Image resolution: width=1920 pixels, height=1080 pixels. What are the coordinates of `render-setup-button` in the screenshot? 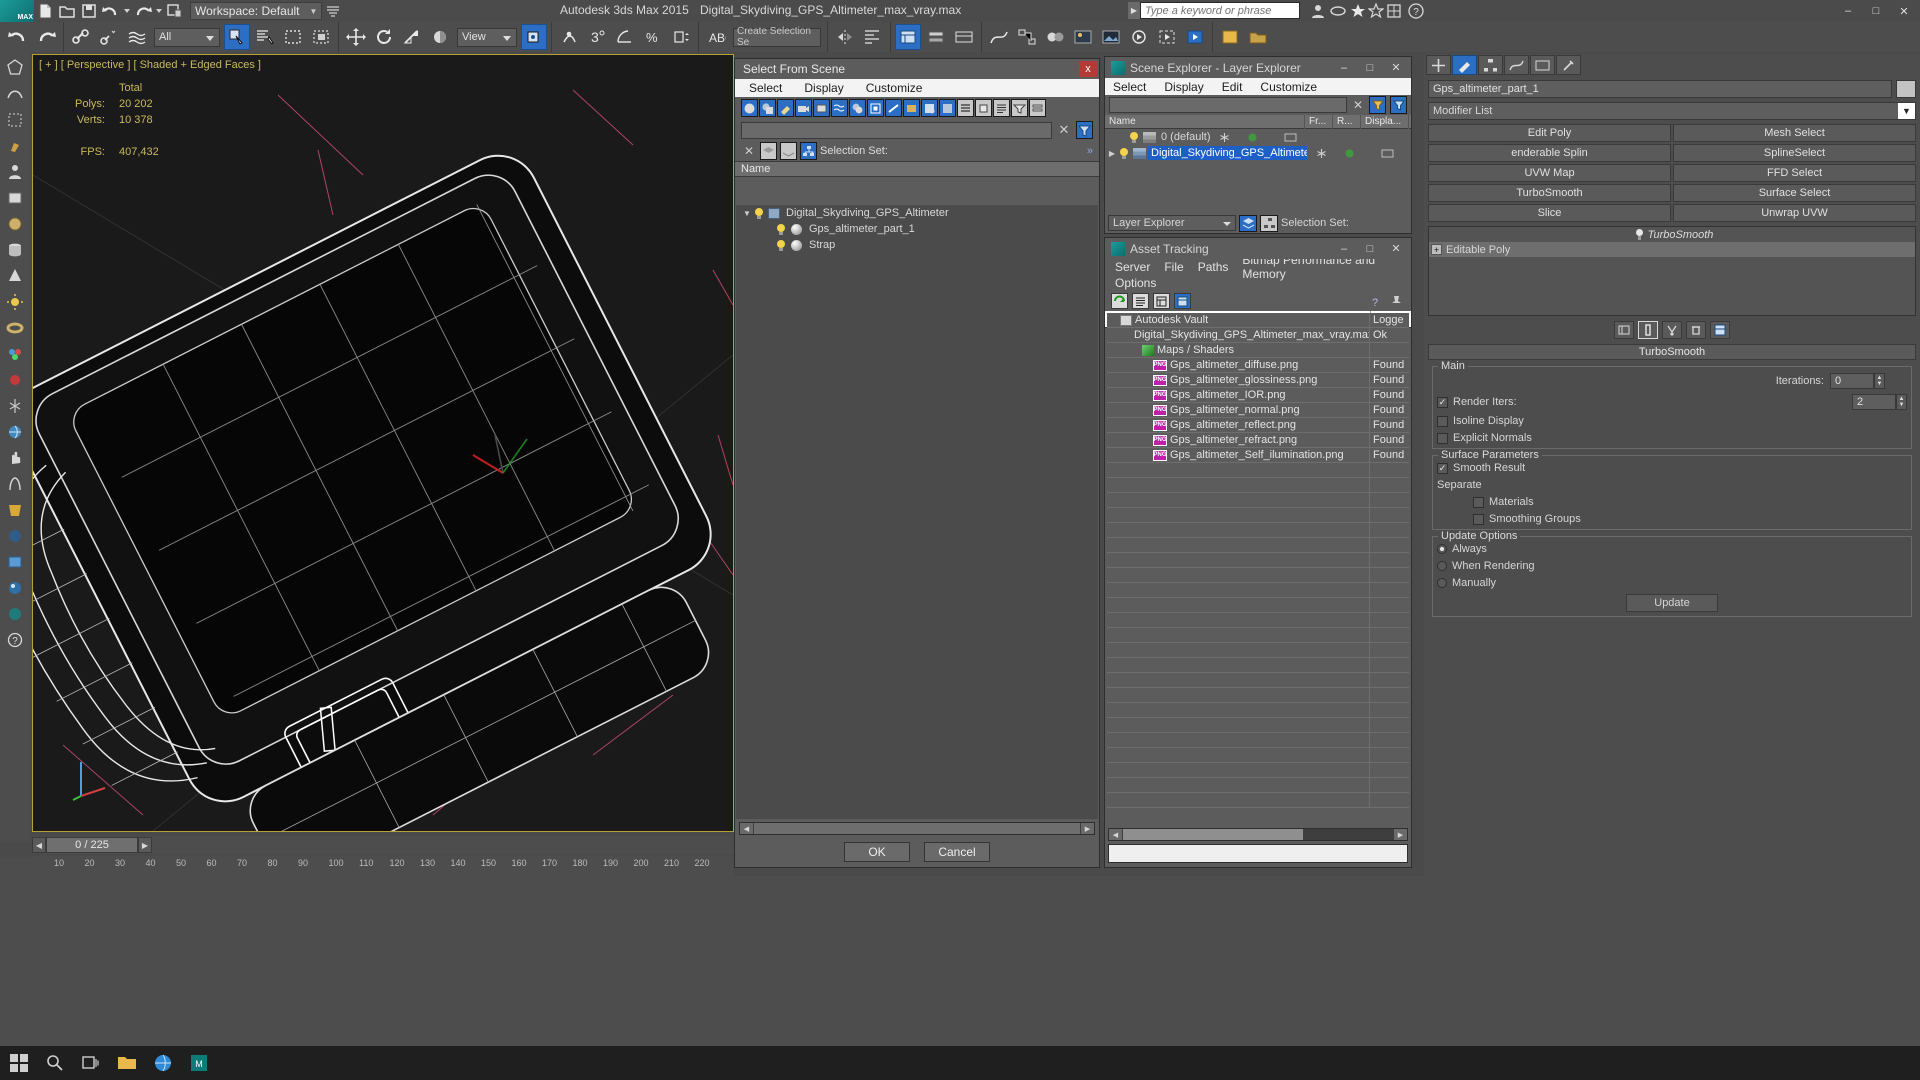 It's located at (1083, 37).